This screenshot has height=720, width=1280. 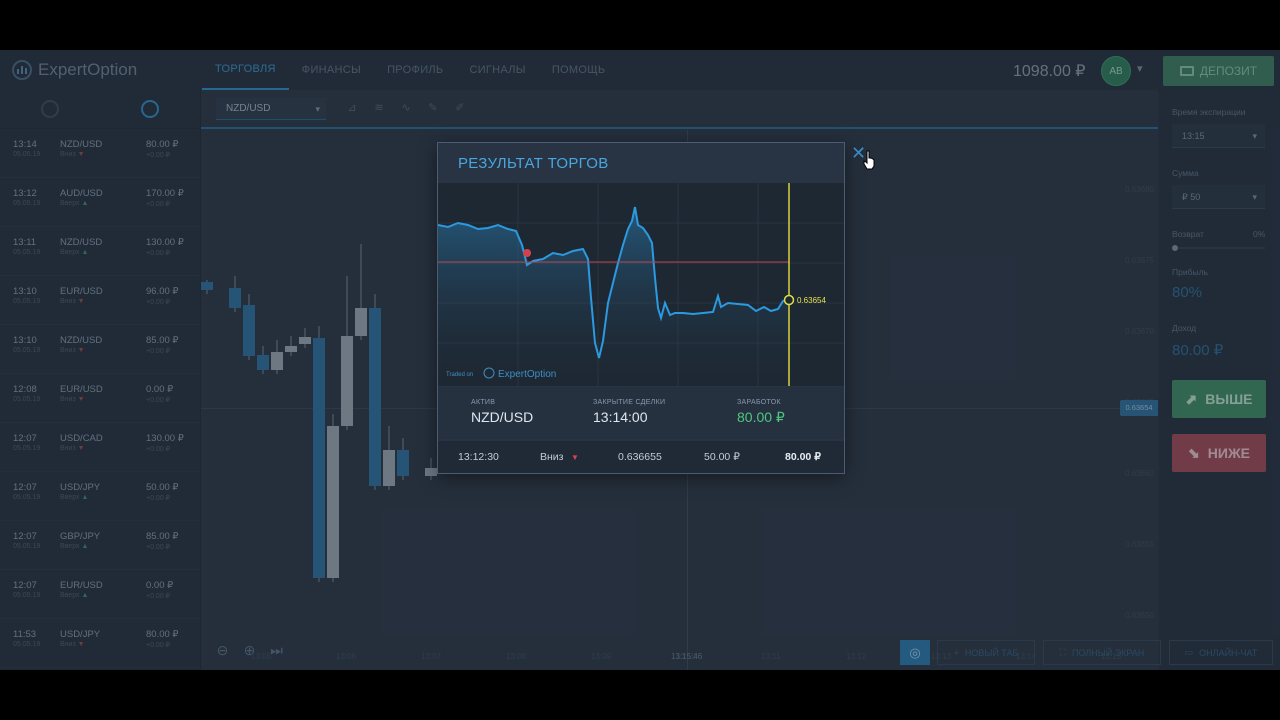 What do you see at coordinates (629, 402) in the screenshot?
I see `close-label: ЗАКРЫТИЕ СДЕЛКИ` at bounding box center [629, 402].